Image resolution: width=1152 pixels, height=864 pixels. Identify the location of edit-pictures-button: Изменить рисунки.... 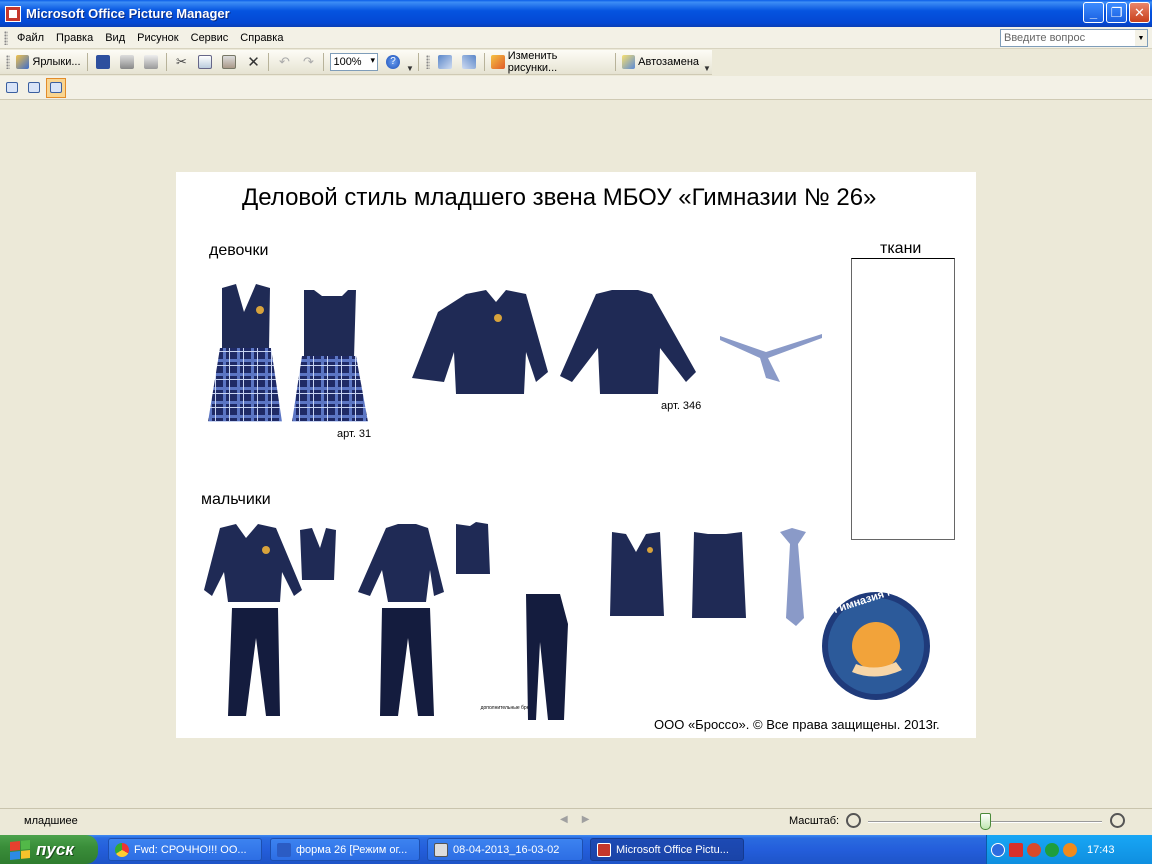
(550, 62).